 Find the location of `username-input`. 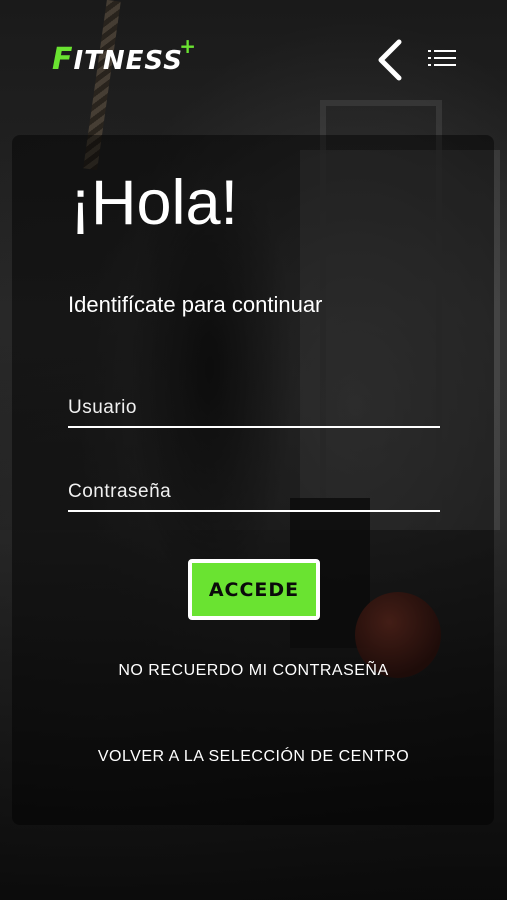

username-input is located at coordinates (254, 408).